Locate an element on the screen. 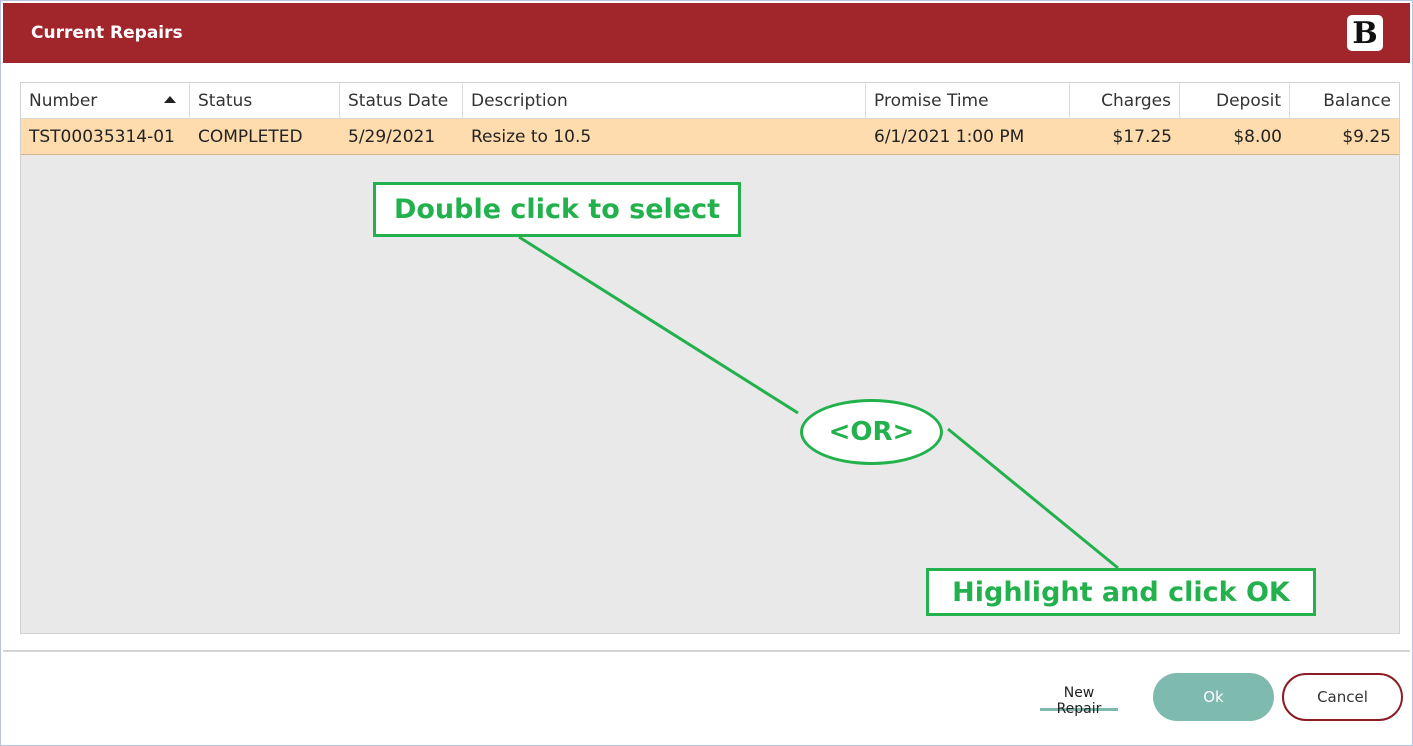  ok-button: Ok is located at coordinates (1213, 697).